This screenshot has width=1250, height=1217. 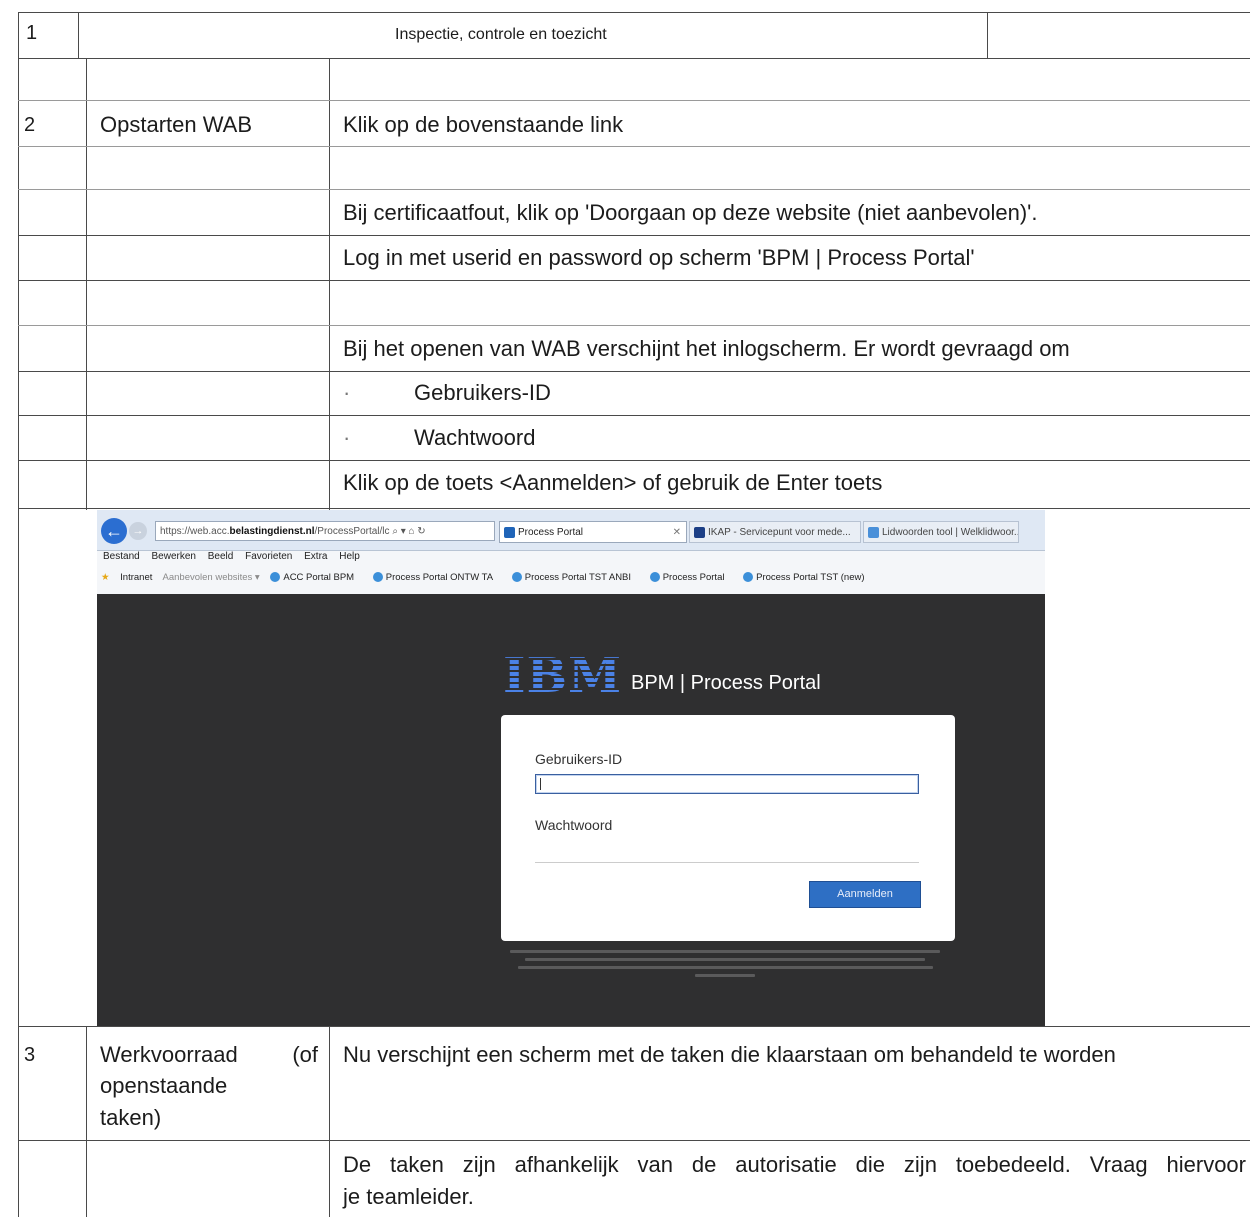 What do you see at coordinates (593, 532) in the screenshot?
I see `tab-process-portal: Process Portal ✕` at bounding box center [593, 532].